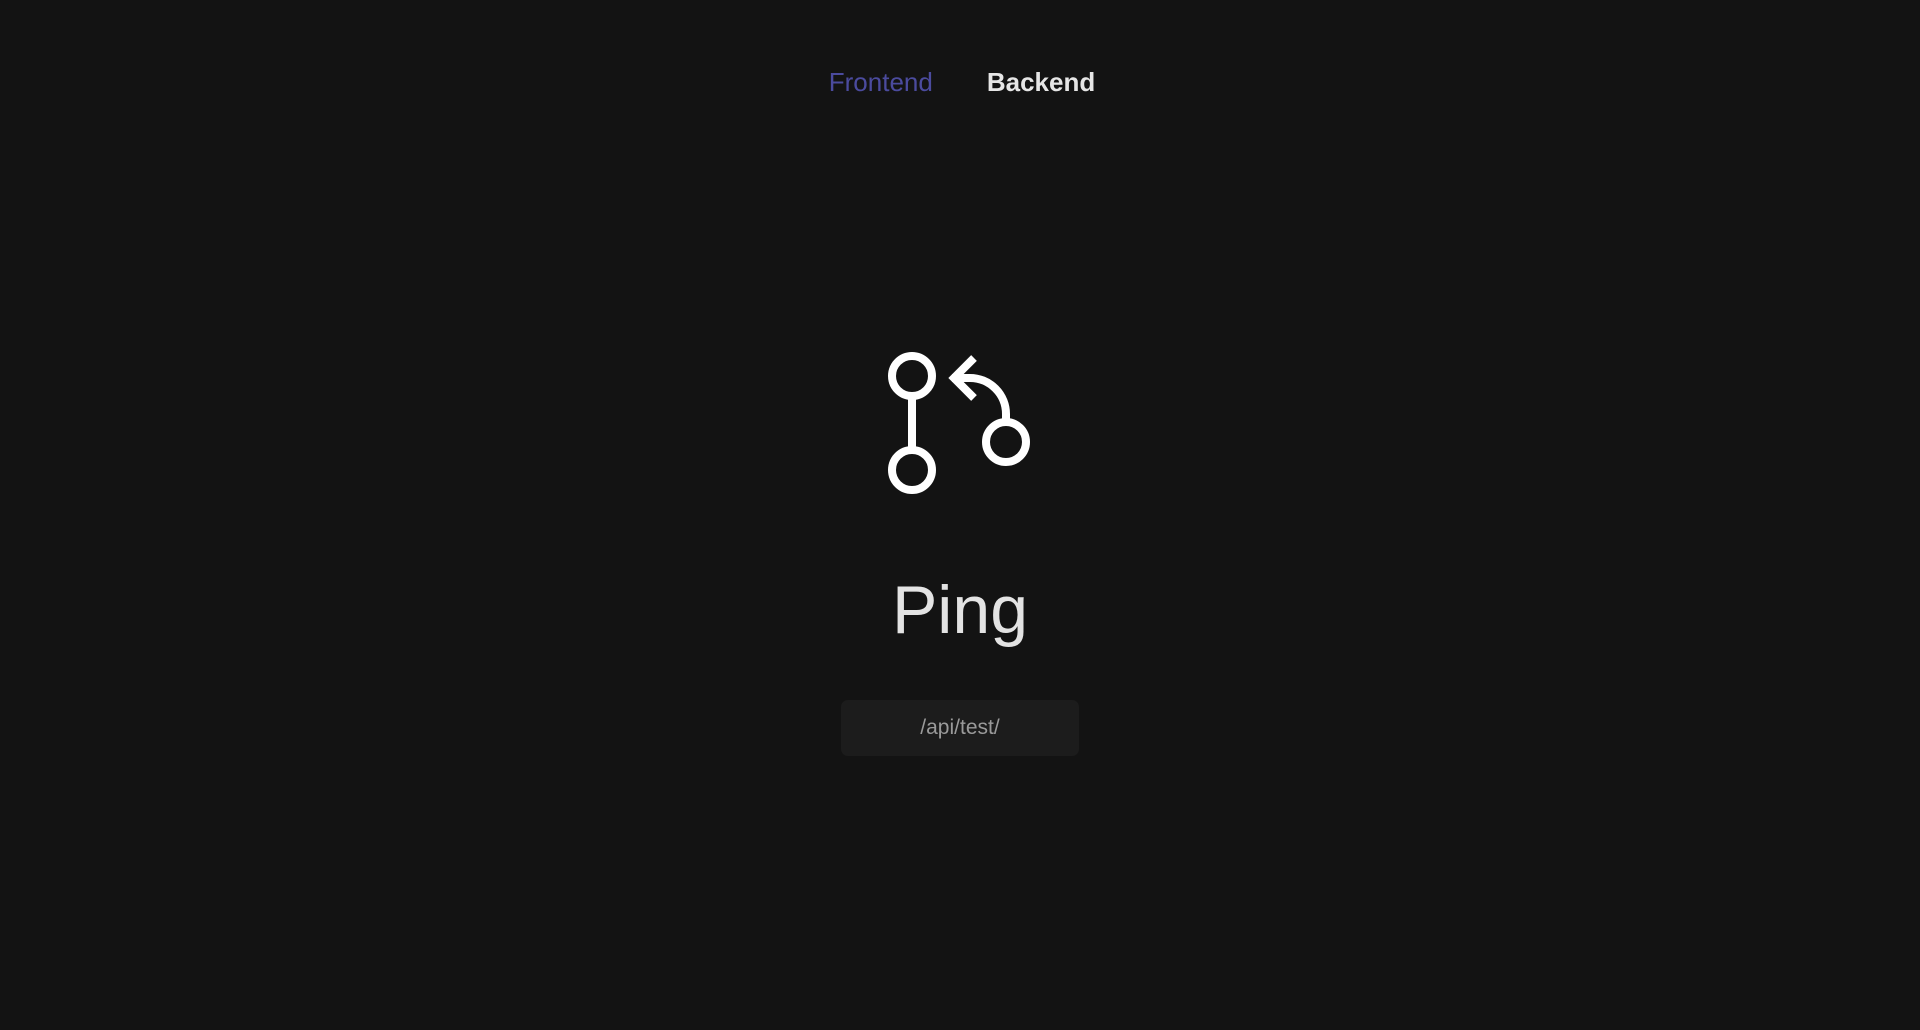 This screenshot has height=1030, width=1920. Describe the element at coordinates (960, 82) in the screenshot. I see `top-nav: Frontend Backend` at that location.